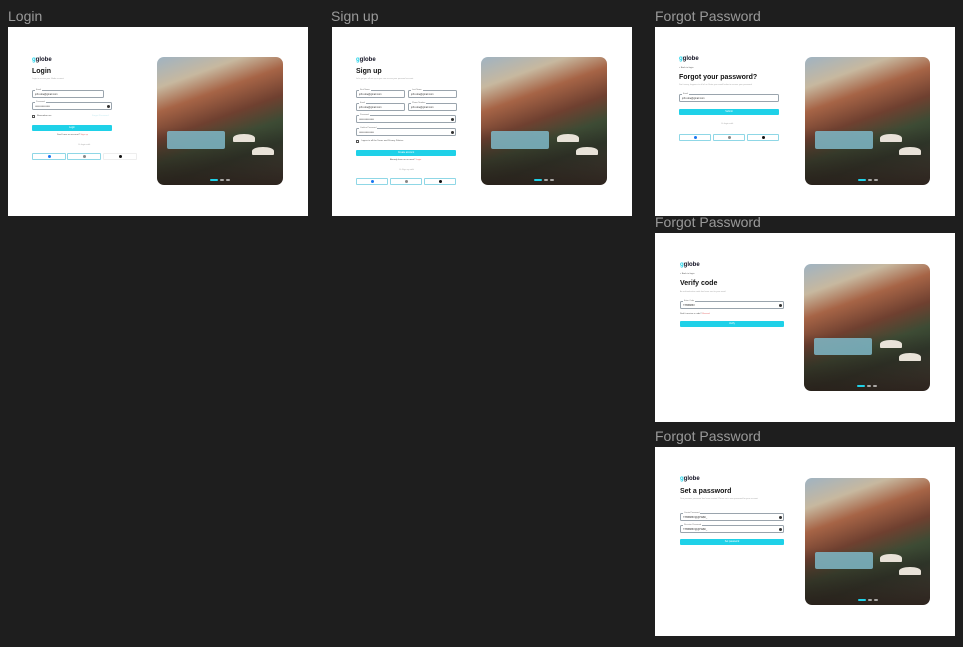 The height and width of the screenshot is (647, 963). Describe the element at coordinates (422, 94) in the screenshot. I see `last-name-value: john.doe@gmail.com` at that location.